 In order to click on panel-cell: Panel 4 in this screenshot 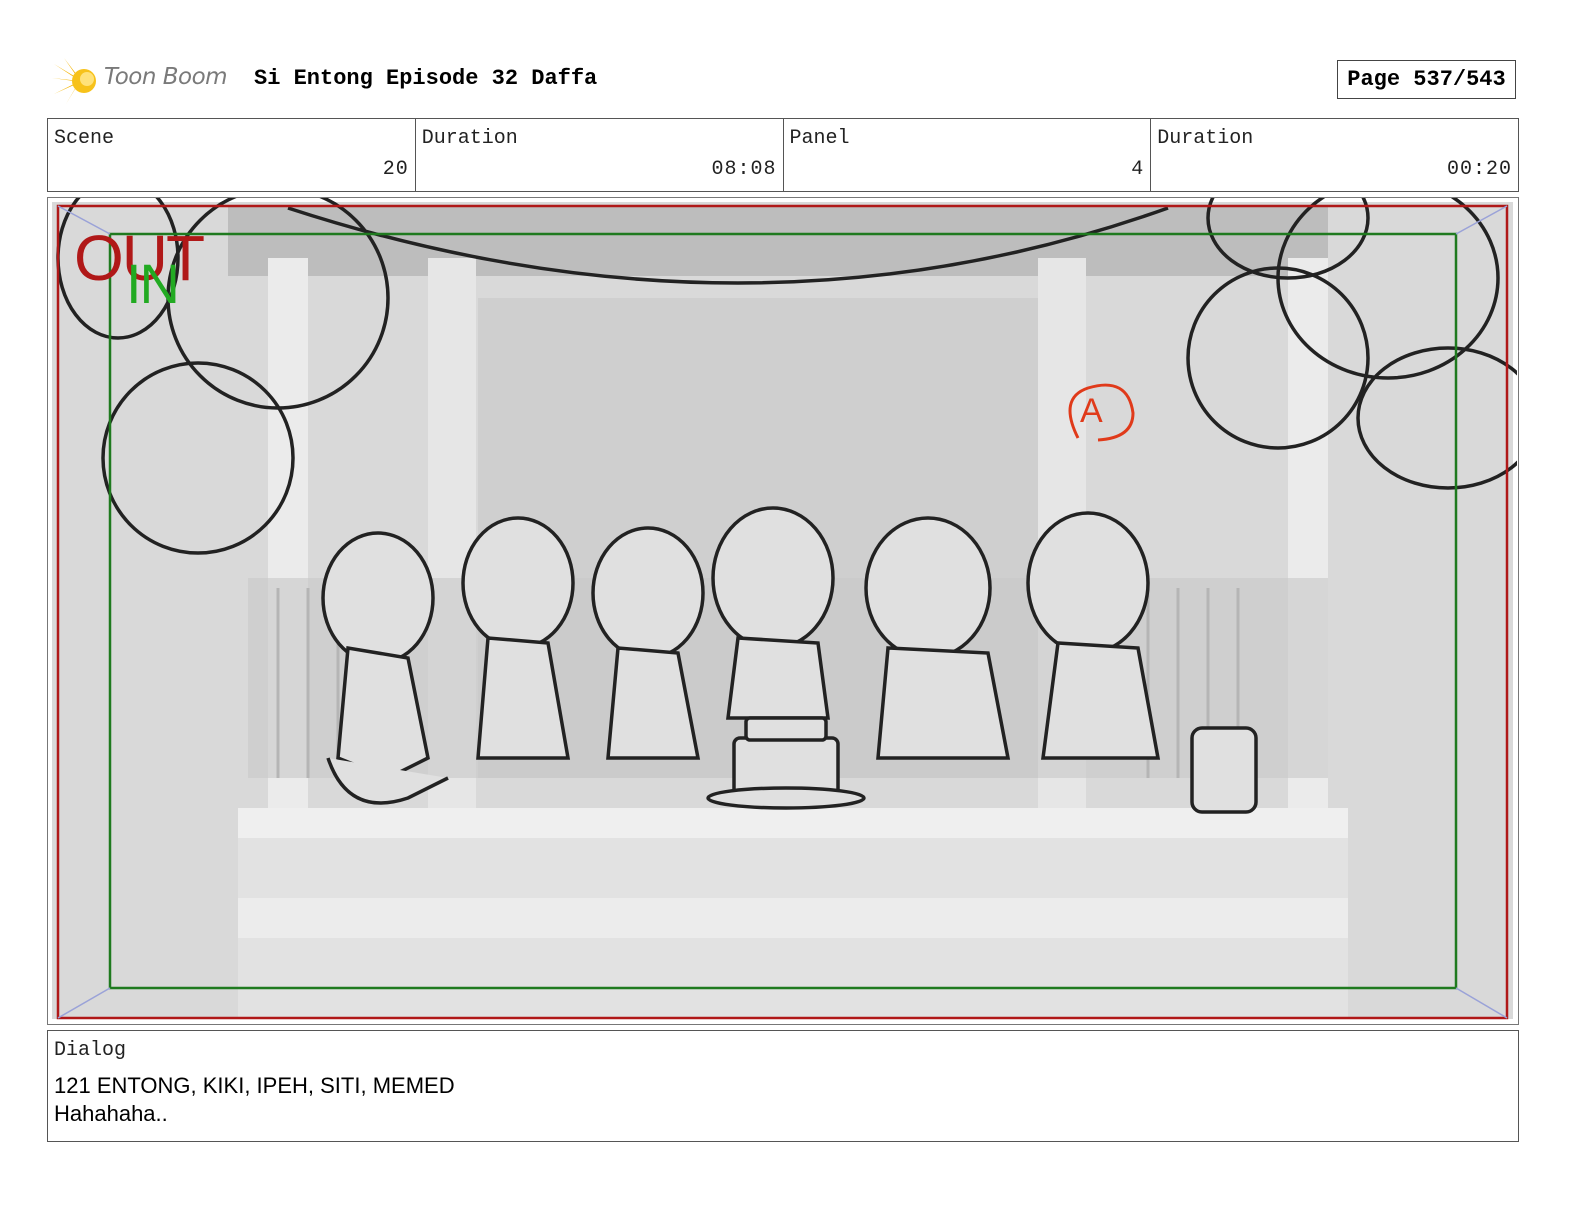, I will do `click(968, 155)`.